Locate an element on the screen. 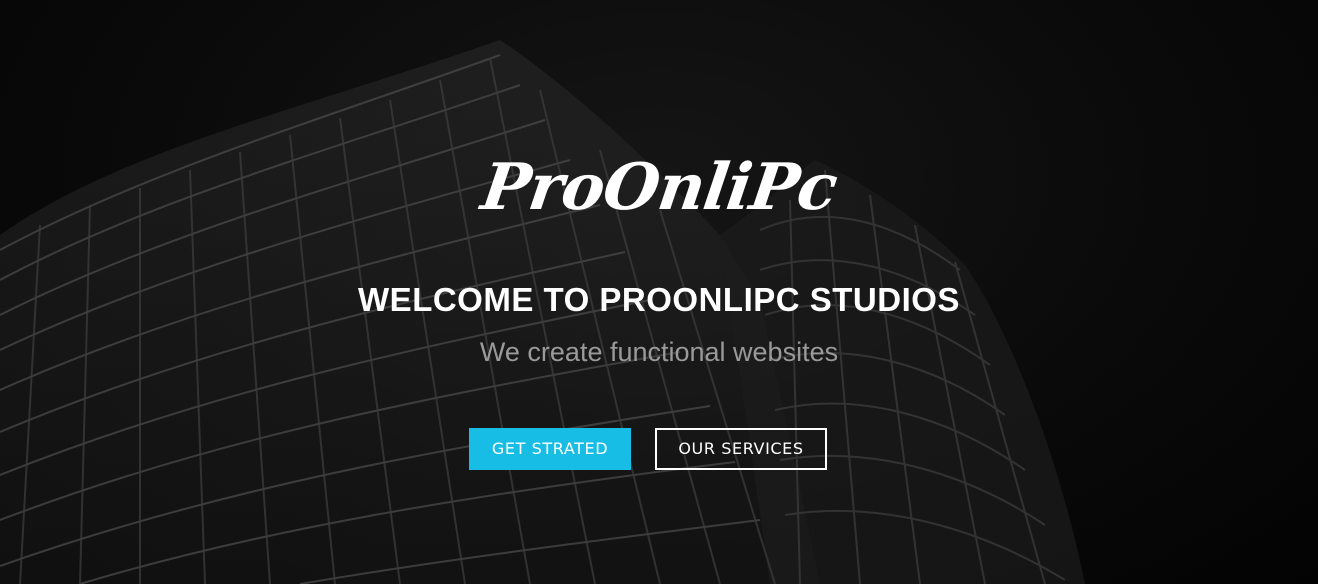 Image resolution: width=1318 pixels, height=584 pixels. our-services-button: OUR SERVICES is located at coordinates (741, 449).